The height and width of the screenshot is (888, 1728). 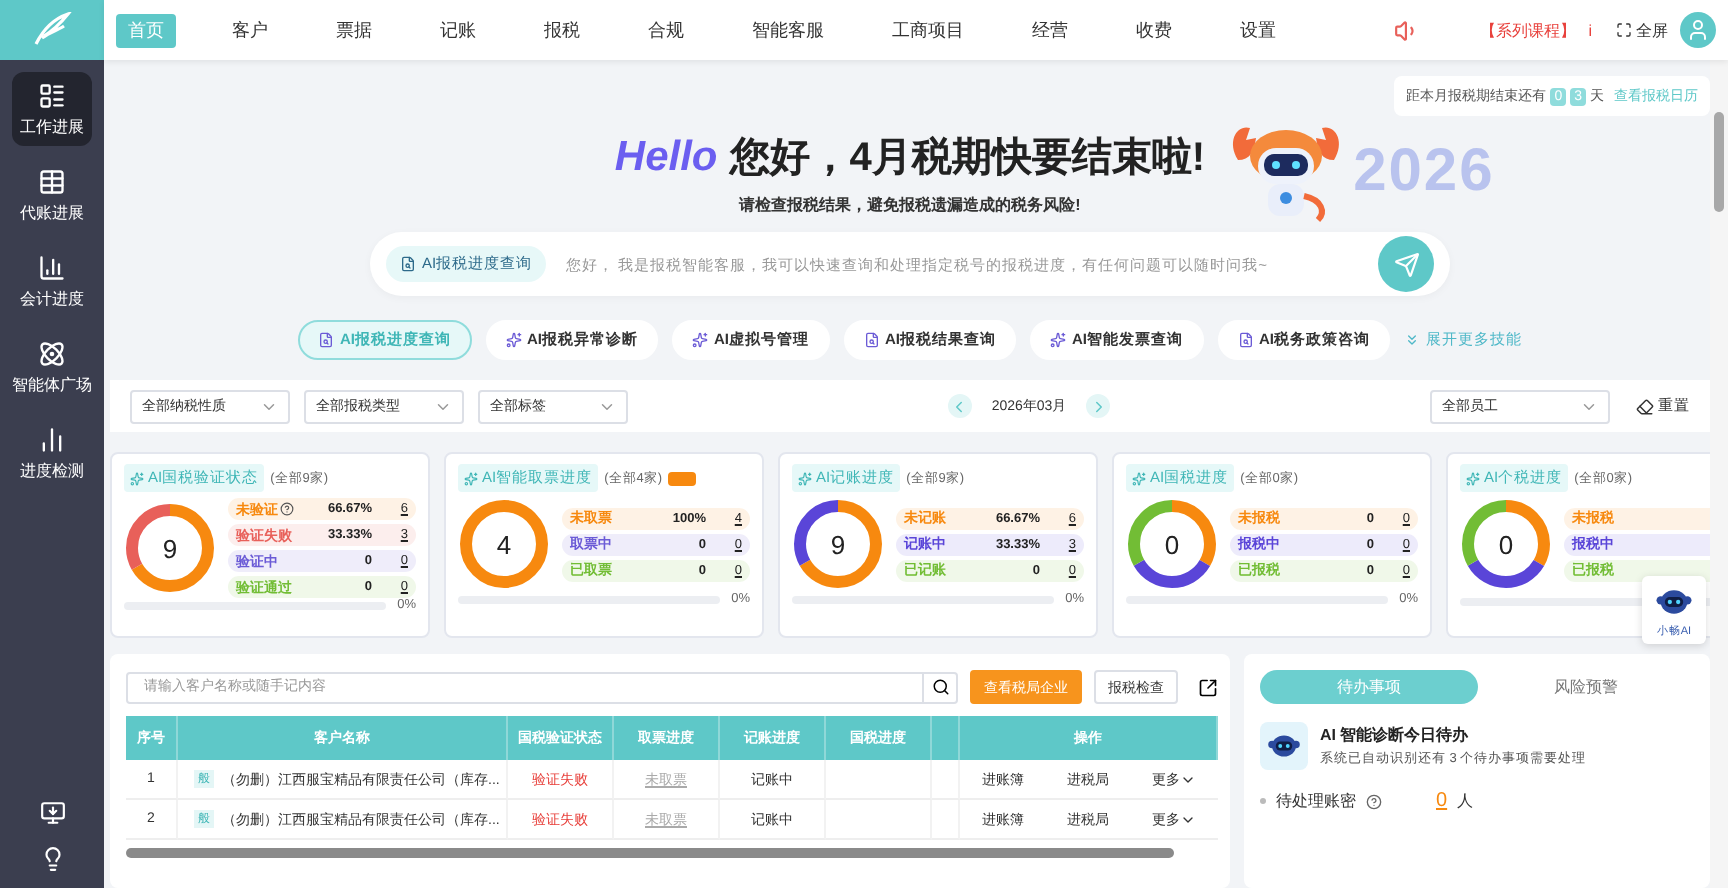 I want to click on nav-tab: 合规, so click(x=666, y=30).